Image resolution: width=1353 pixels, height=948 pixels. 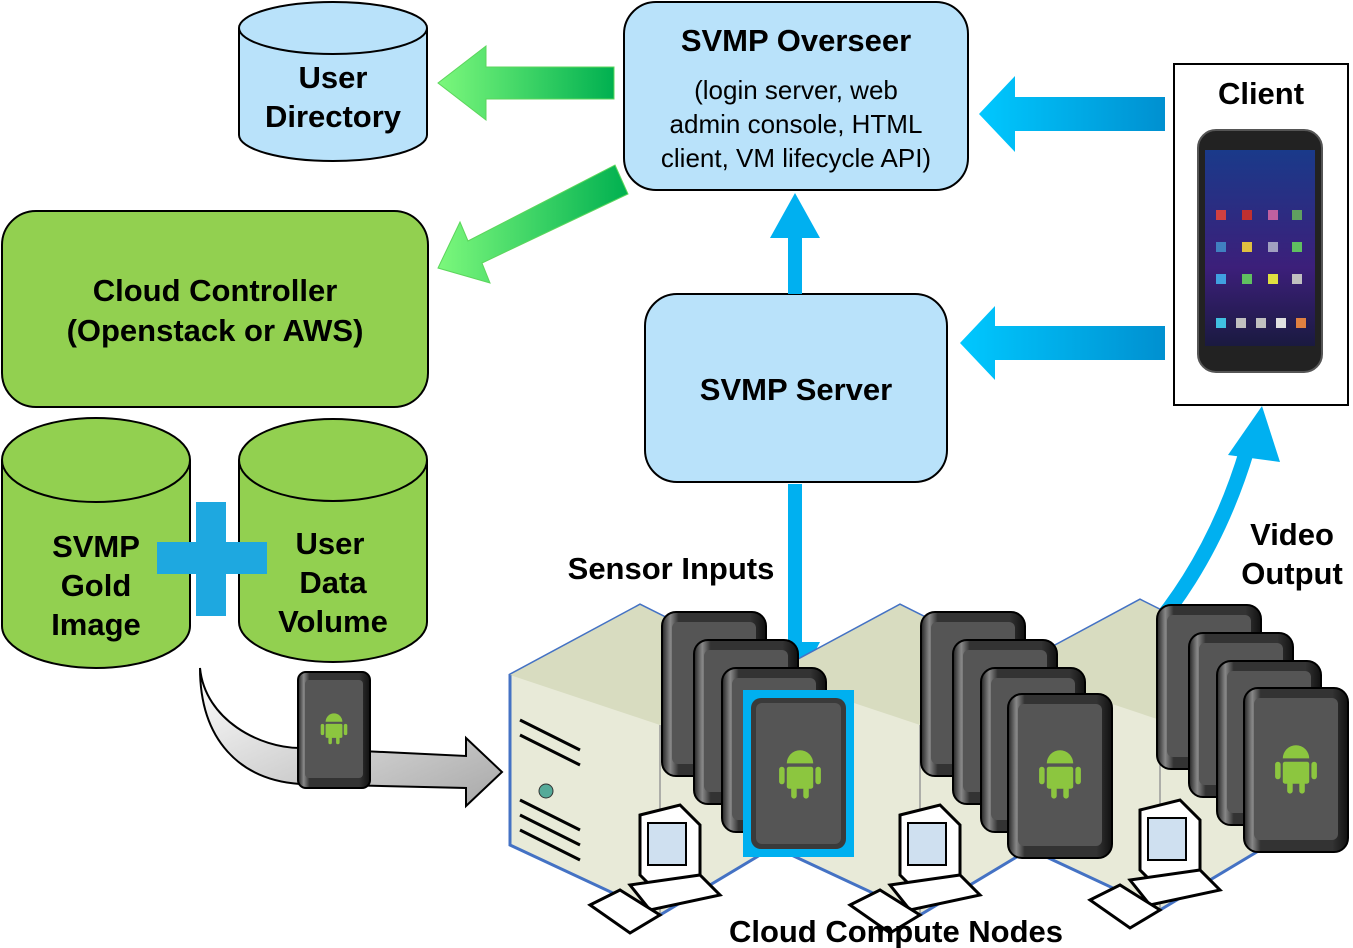 I want to click on svmp-server-label: SVMP Server, so click(x=796, y=389).